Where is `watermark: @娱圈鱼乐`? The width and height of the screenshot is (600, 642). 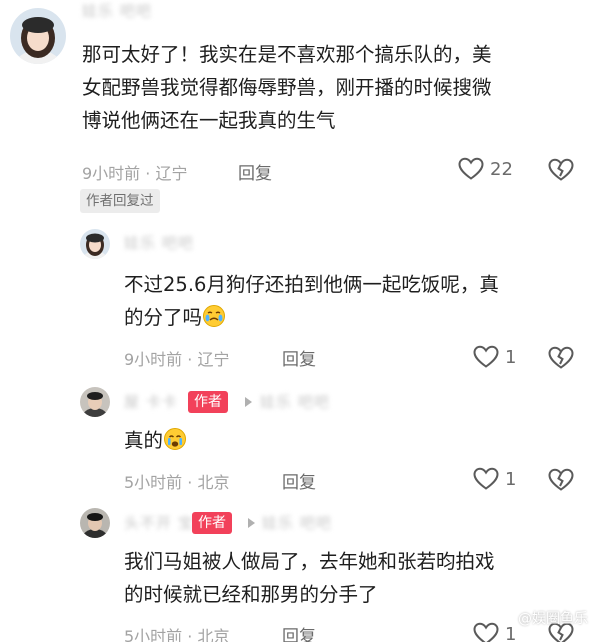 watermark: @娱圈鱼乐 is located at coordinates (543, 618).